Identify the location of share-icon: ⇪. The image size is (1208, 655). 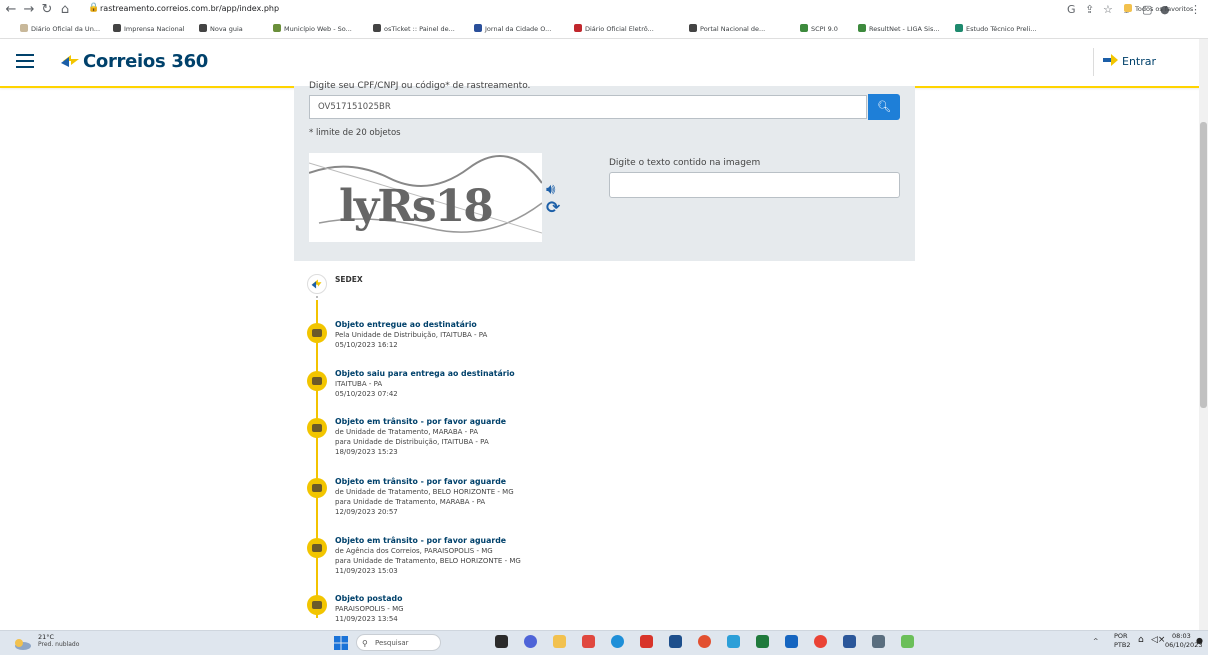
(1089, 9).